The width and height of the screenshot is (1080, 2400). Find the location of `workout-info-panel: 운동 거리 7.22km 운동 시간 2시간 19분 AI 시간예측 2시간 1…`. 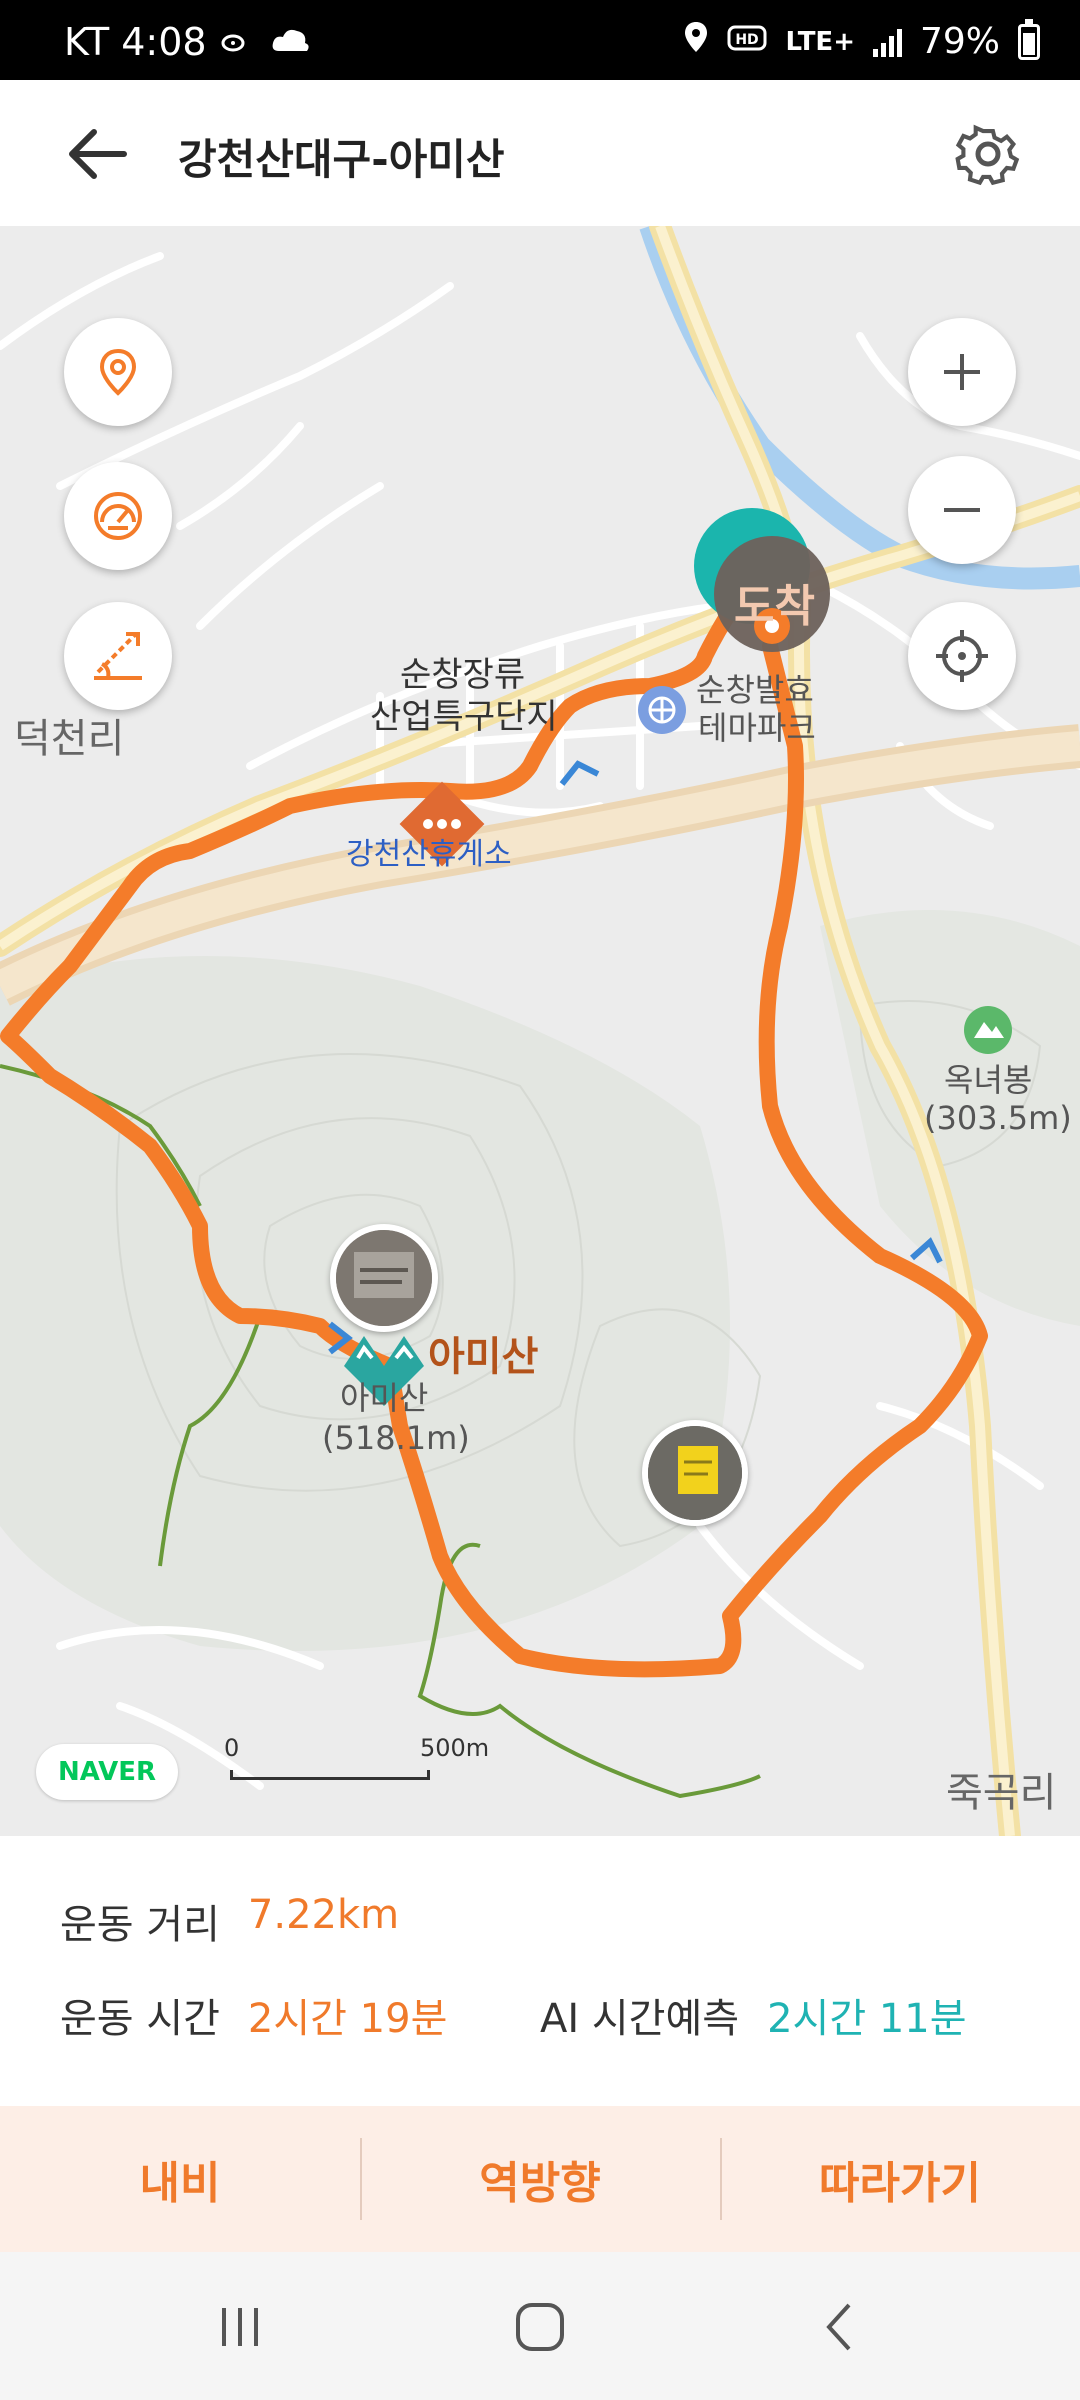

workout-info-panel: 운동 거리 7.22km 운동 시간 2시간 19분 AI 시간예측 2시간 1… is located at coordinates (540, 1971).